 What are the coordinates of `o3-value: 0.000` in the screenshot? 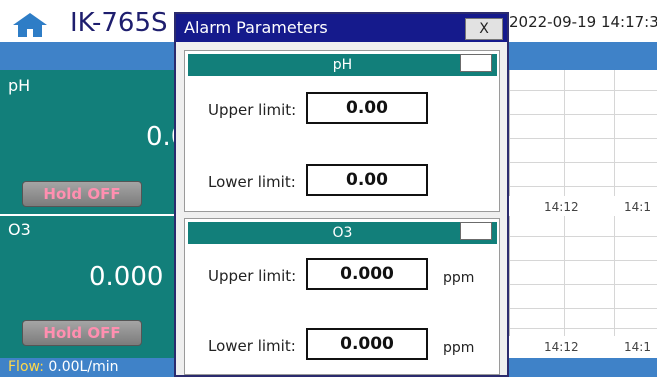 It's located at (126, 277).